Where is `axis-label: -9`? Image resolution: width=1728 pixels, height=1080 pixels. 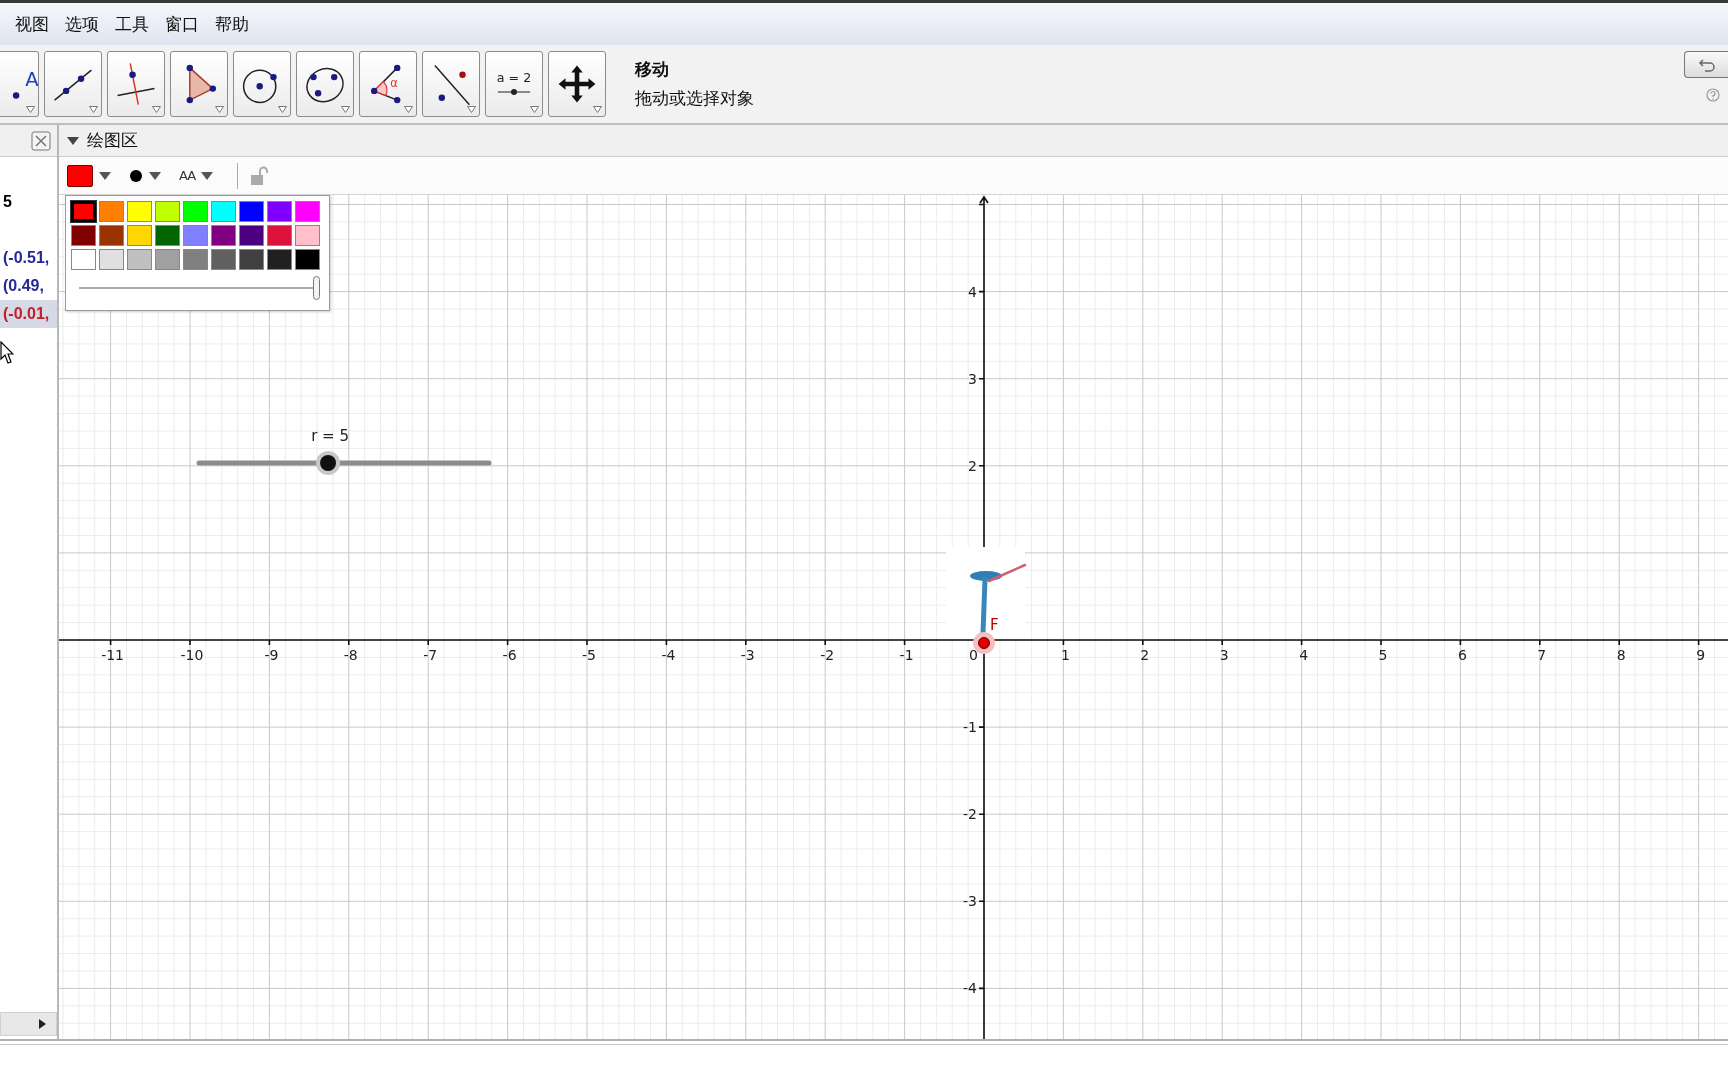 axis-label: -9 is located at coordinates (271, 655).